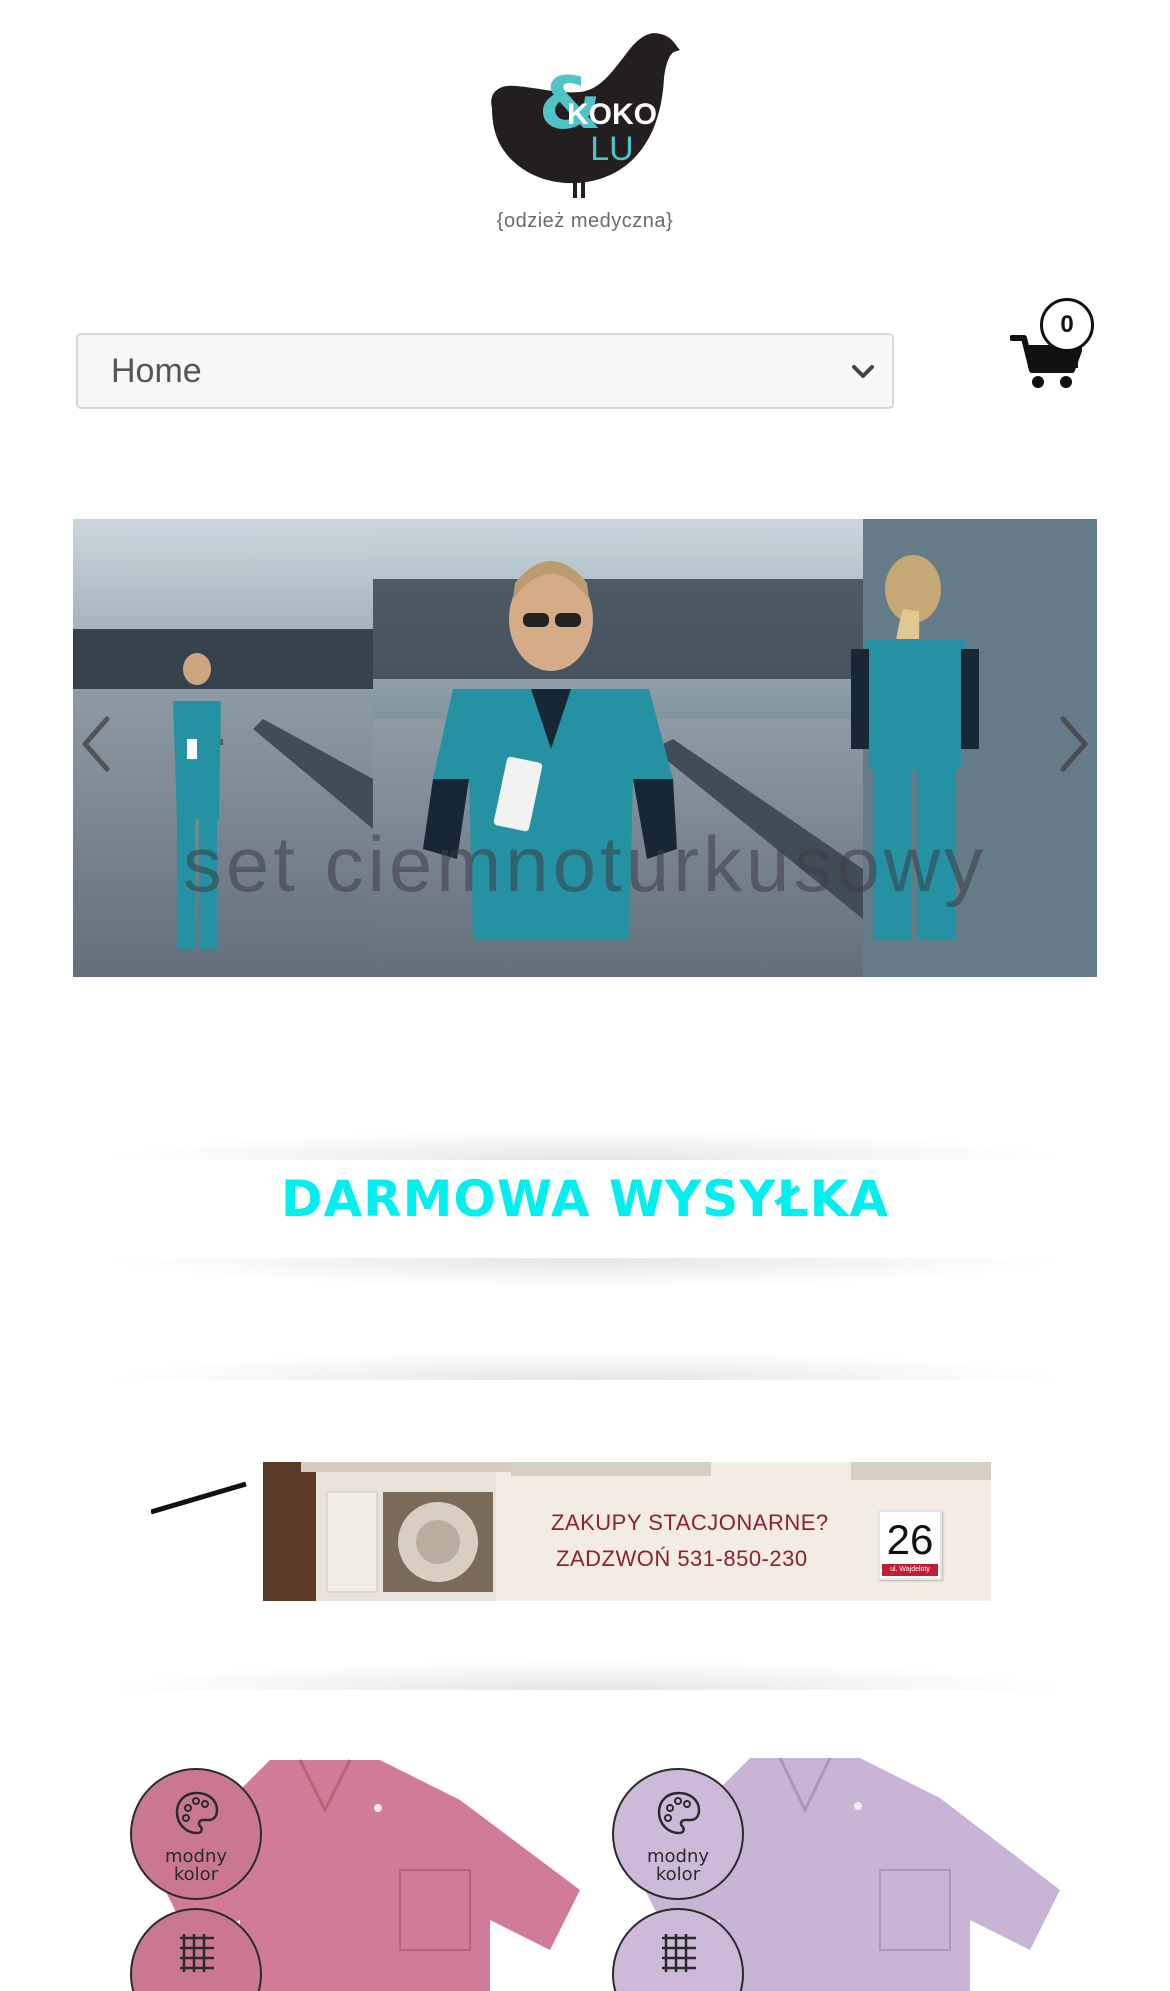 The image size is (1170, 1991). What do you see at coordinates (156, 370) in the screenshot?
I see `nav-selected-label: Home` at bounding box center [156, 370].